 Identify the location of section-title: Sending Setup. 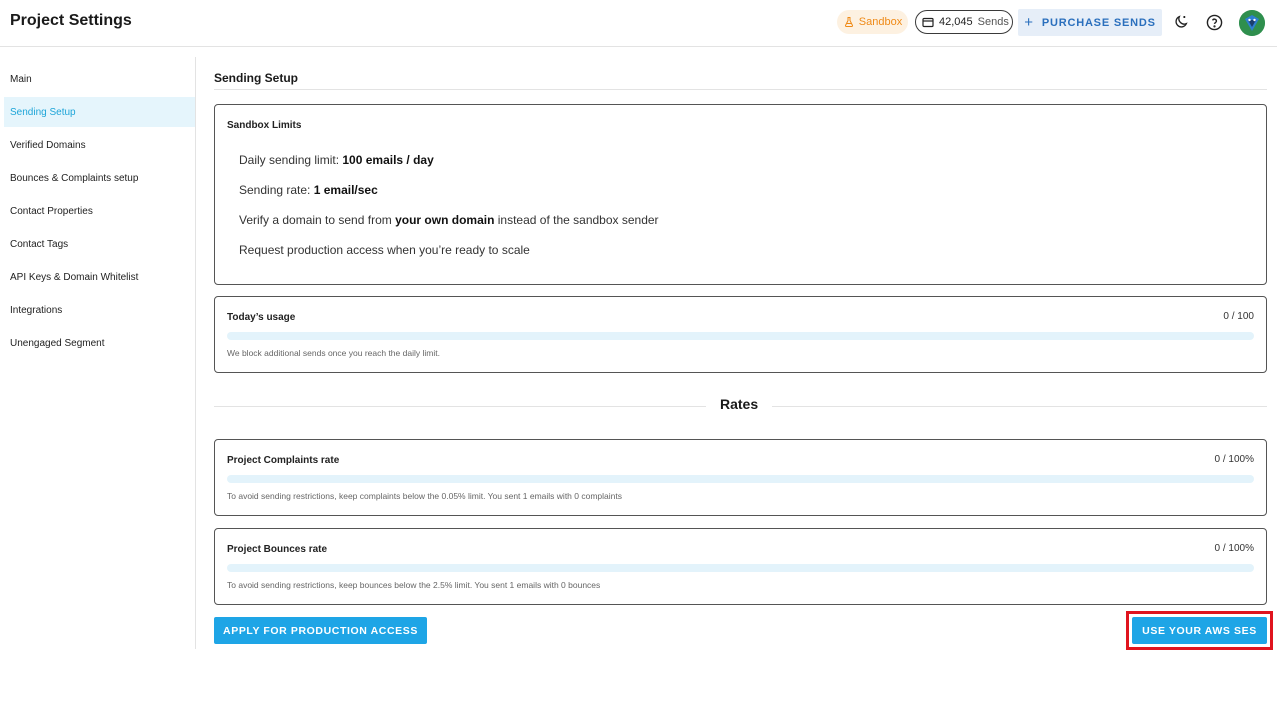
(256, 78).